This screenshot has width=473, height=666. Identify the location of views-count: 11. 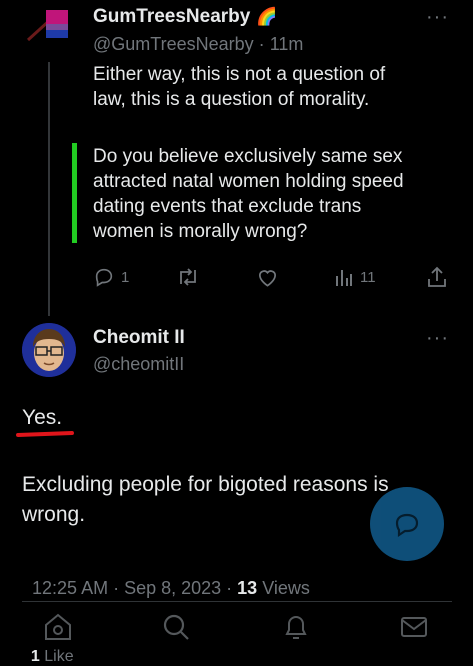
(368, 277).